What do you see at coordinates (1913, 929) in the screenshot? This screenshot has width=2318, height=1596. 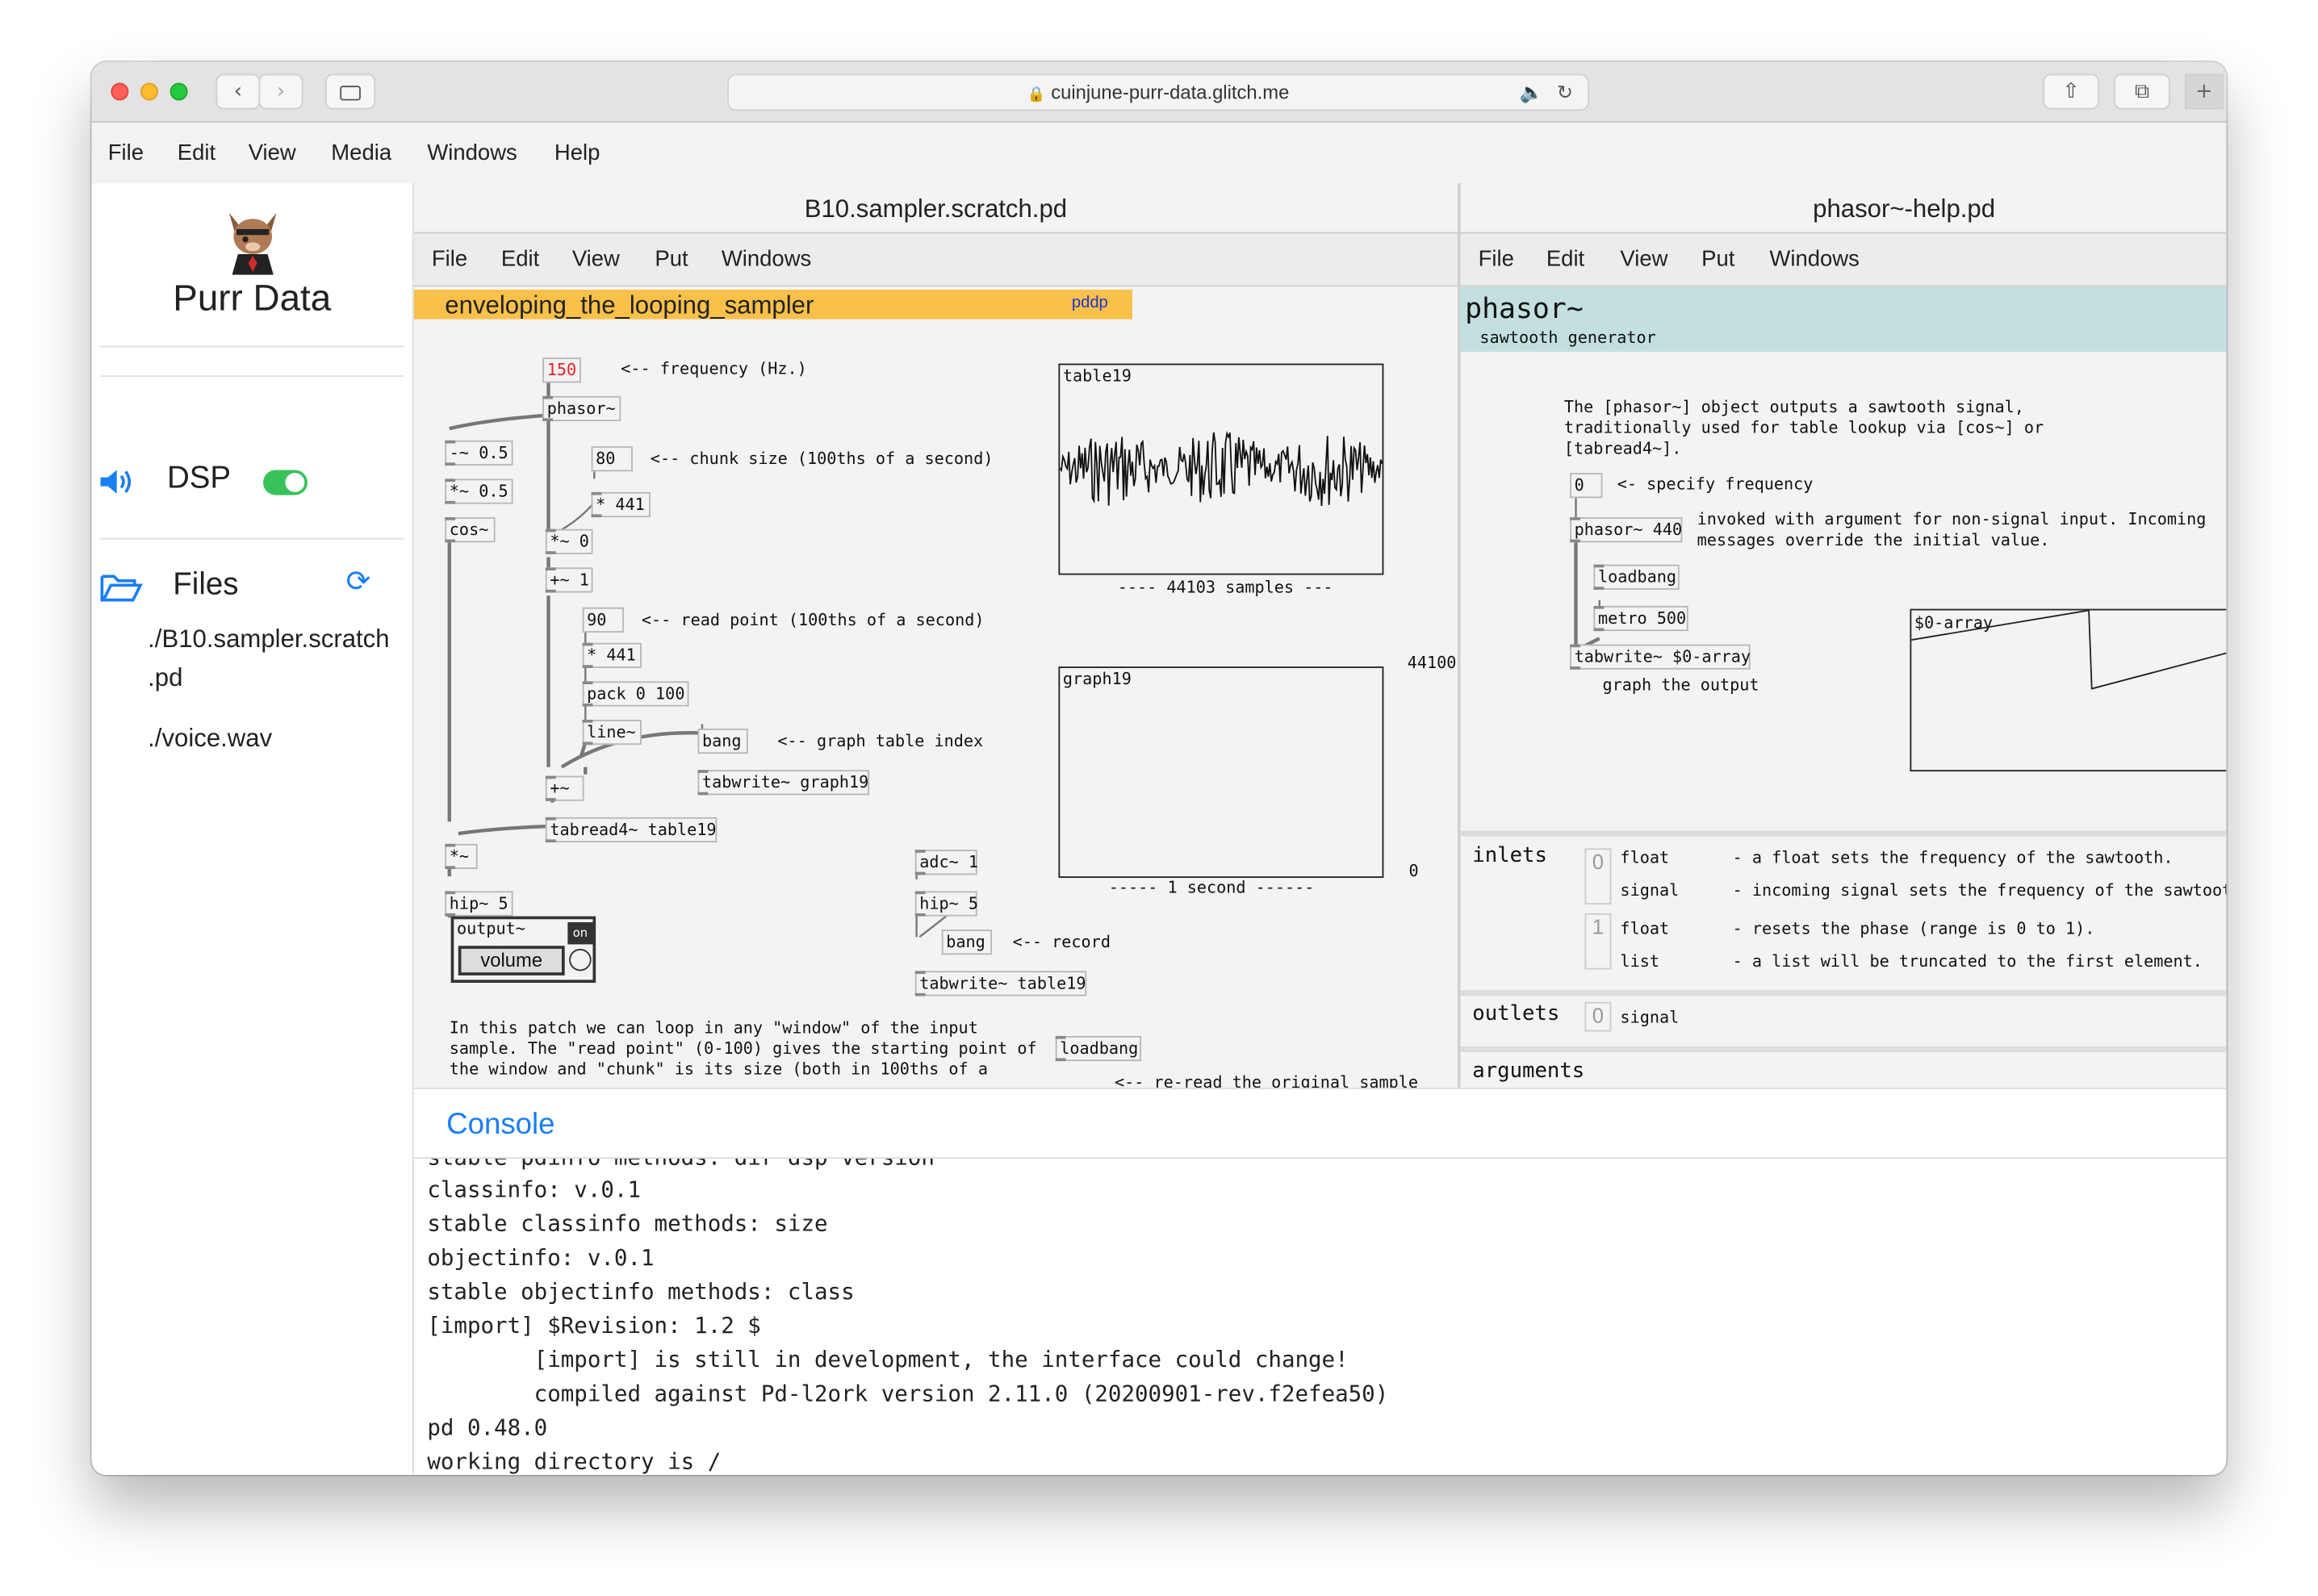 I see `inlet-description: - resets the phase (range is 0 to 1).` at bounding box center [1913, 929].